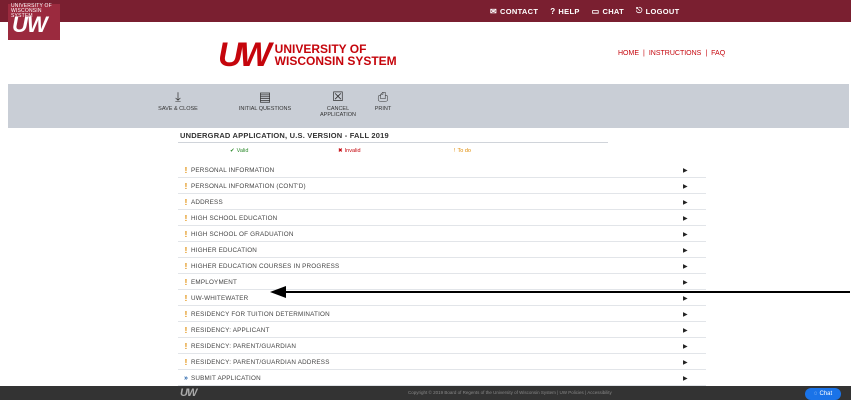 The image size is (851, 400). What do you see at coordinates (383, 109) in the screenshot?
I see `print-label: PRINT` at bounding box center [383, 109].